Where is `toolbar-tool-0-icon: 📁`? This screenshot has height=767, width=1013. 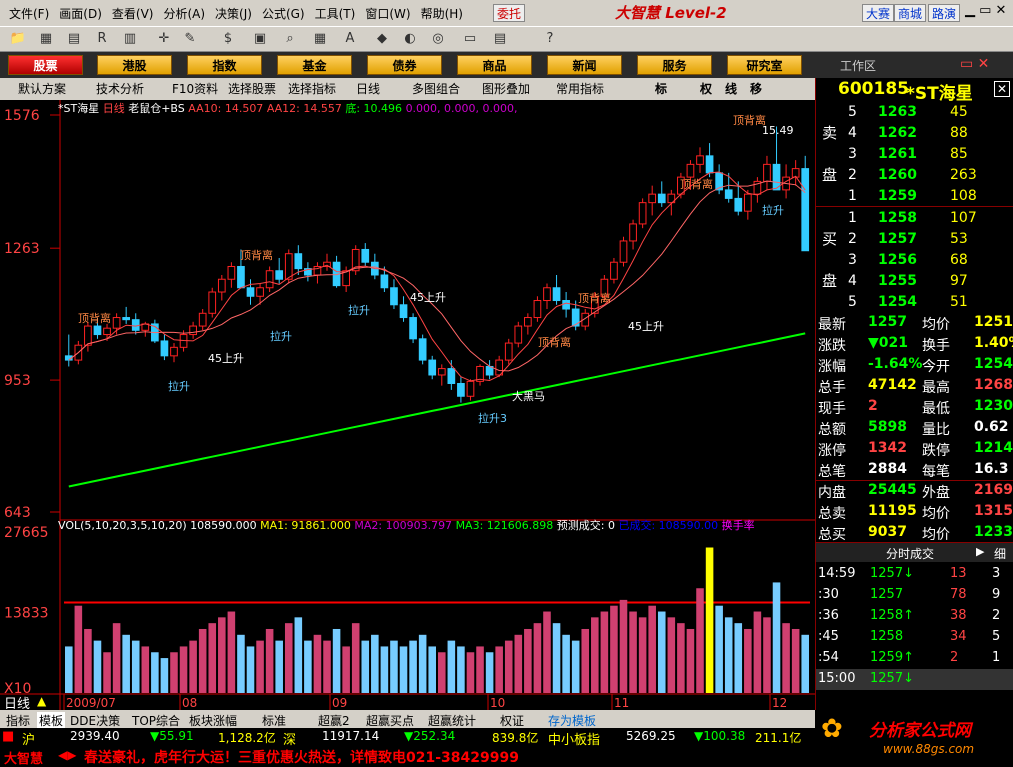 toolbar-tool-0-icon: 📁 is located at coordinates (18, 39).